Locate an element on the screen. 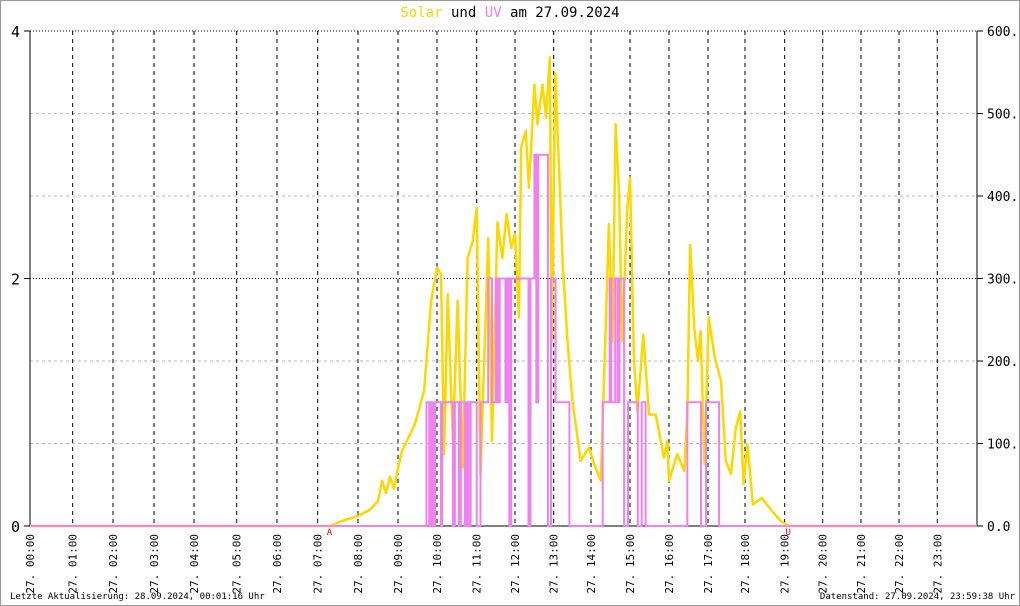 The image size is (1020, 606). right-tick-label: 500.0 is located at coordinates (1003, 115).